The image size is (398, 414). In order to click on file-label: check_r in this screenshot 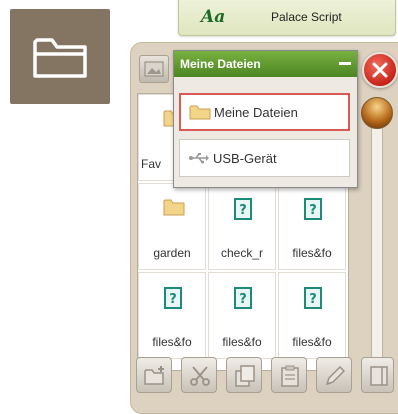, I will do `click(242, 253)`.